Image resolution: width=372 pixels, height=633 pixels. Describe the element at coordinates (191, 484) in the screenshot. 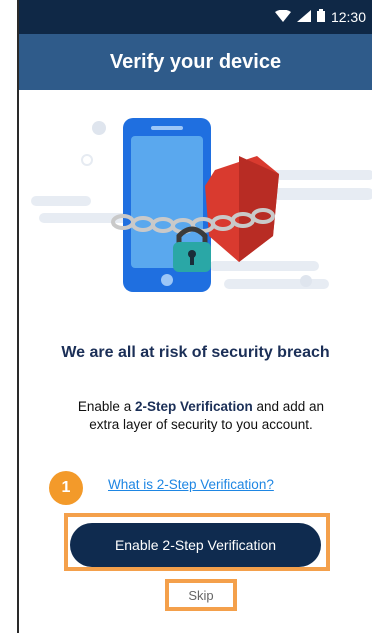

I see `what-is-2sv-link: What is 2-Step Verification?` at that location.